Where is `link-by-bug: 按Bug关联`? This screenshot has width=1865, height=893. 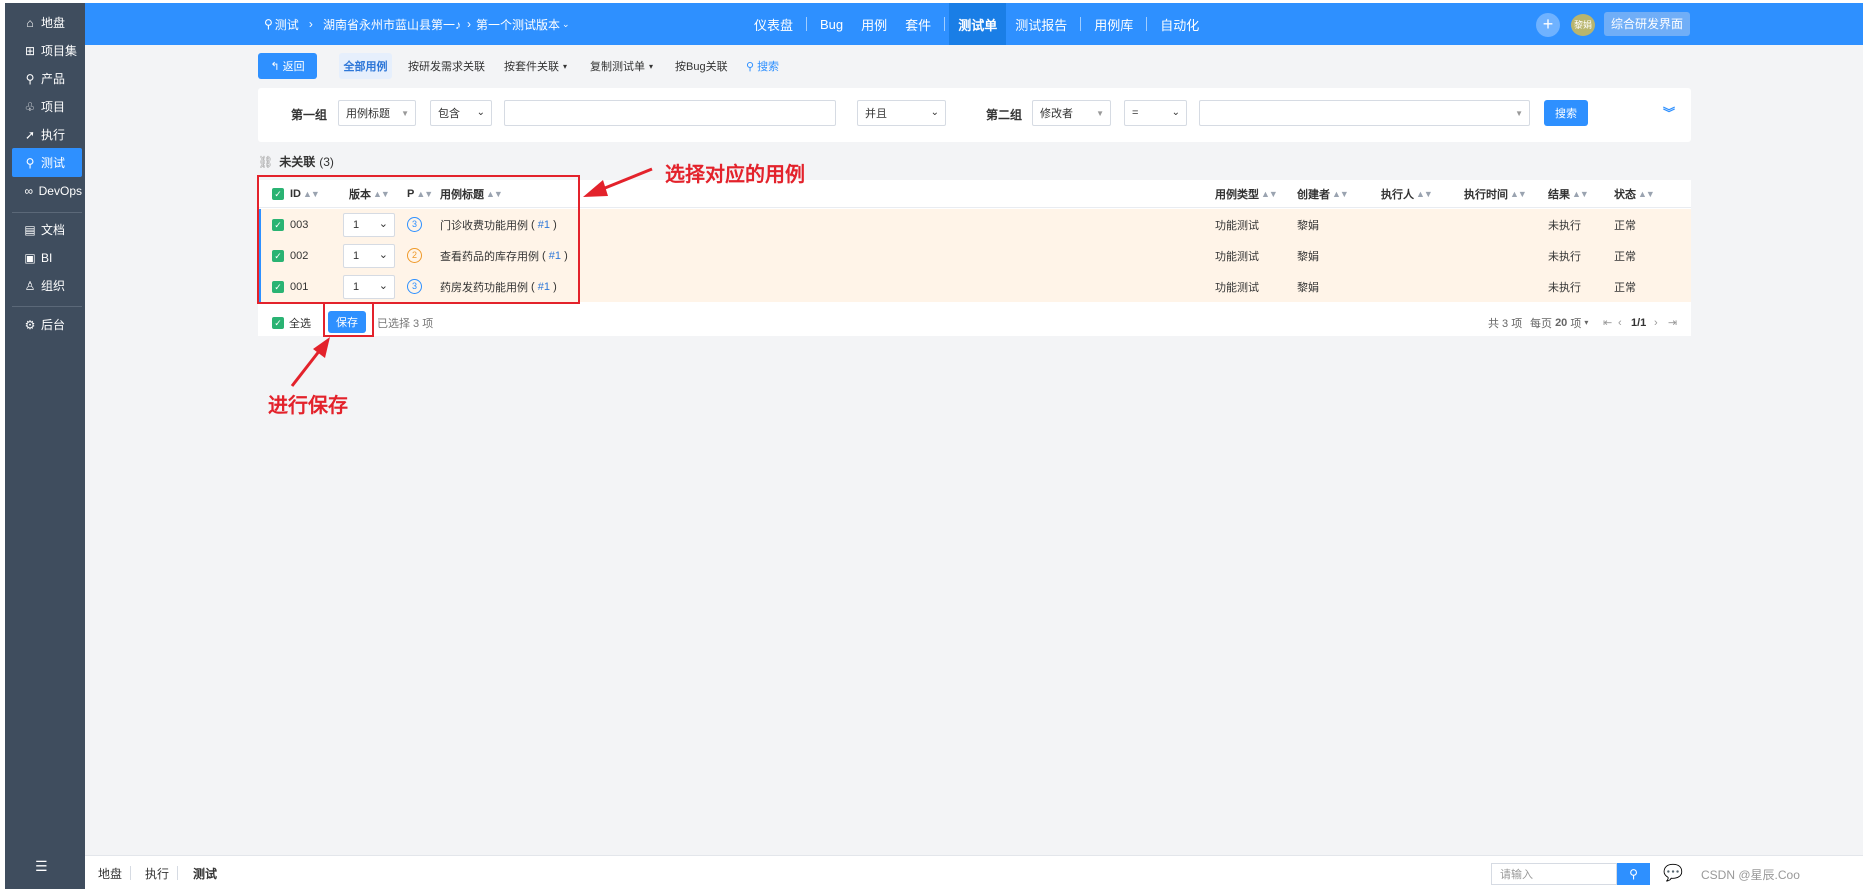 link-by-bug: 按Bug关联 is located at coordinates (701, 66).